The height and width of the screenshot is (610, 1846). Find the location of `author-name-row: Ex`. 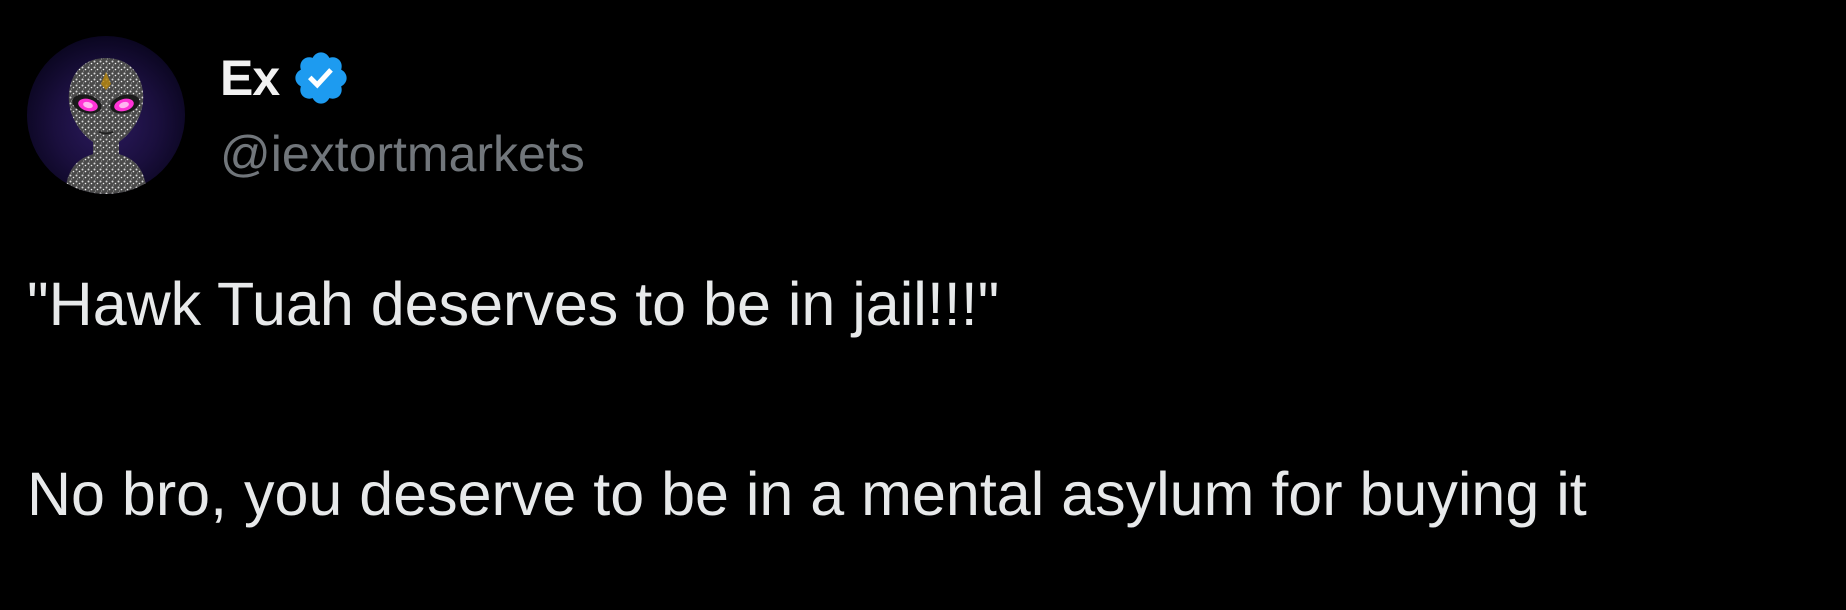

author-name-row: Ex is located at coordinates (285, 78).